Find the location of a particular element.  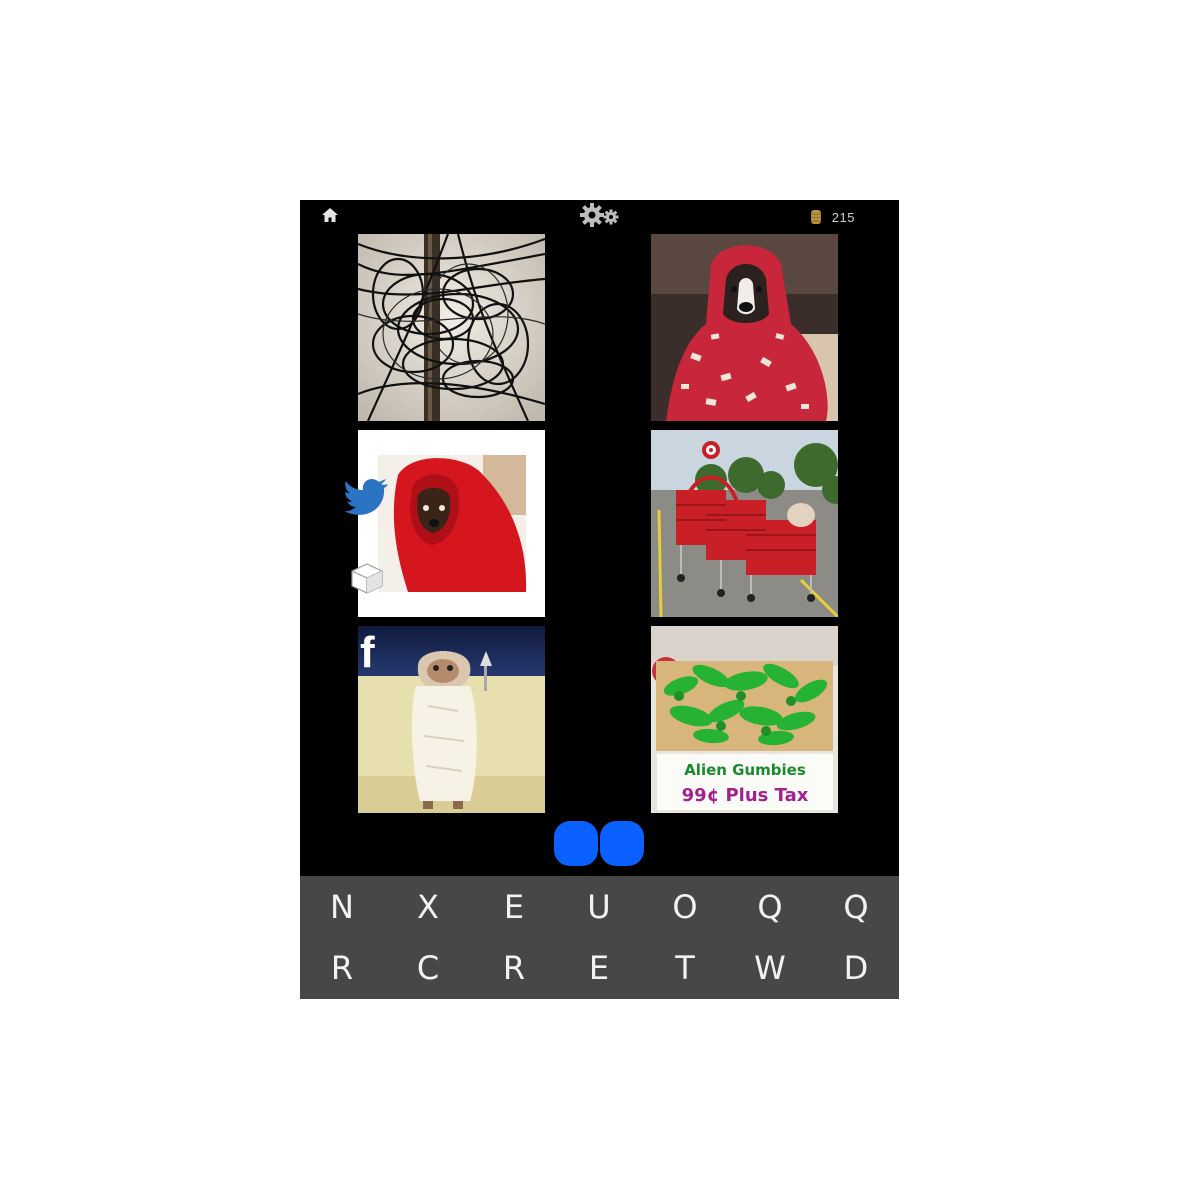

letter-key: D is located at coordinates (856, 968).